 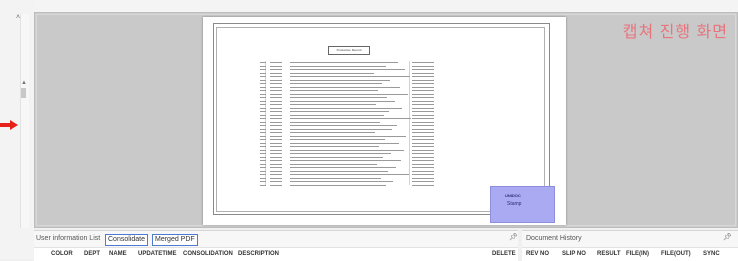 I want to click on panel-title: User information List, so click(x=68, y=238).